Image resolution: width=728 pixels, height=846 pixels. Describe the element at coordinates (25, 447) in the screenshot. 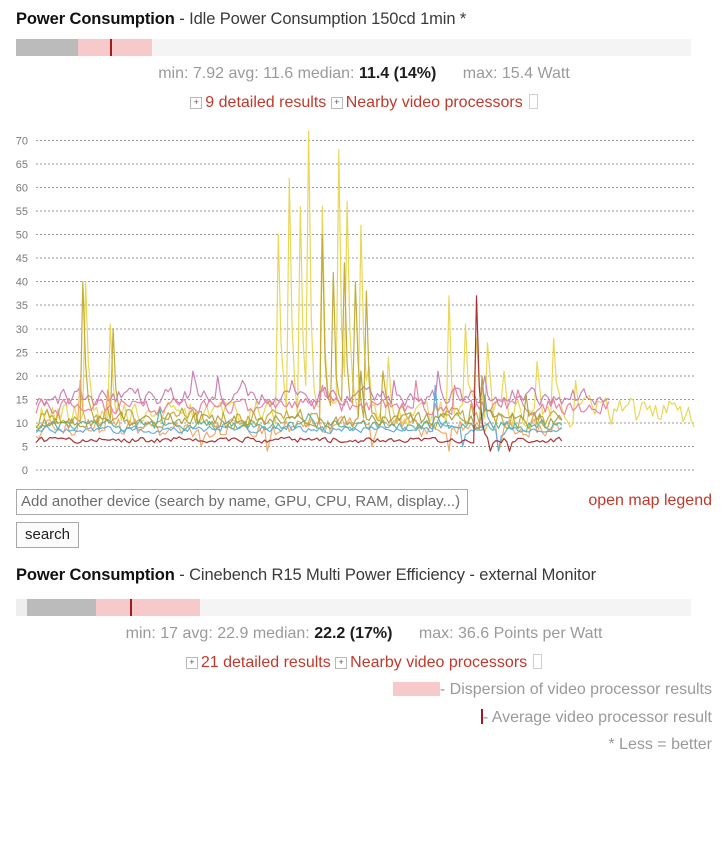

I see `chart-y-tick-label: 5` at that location.